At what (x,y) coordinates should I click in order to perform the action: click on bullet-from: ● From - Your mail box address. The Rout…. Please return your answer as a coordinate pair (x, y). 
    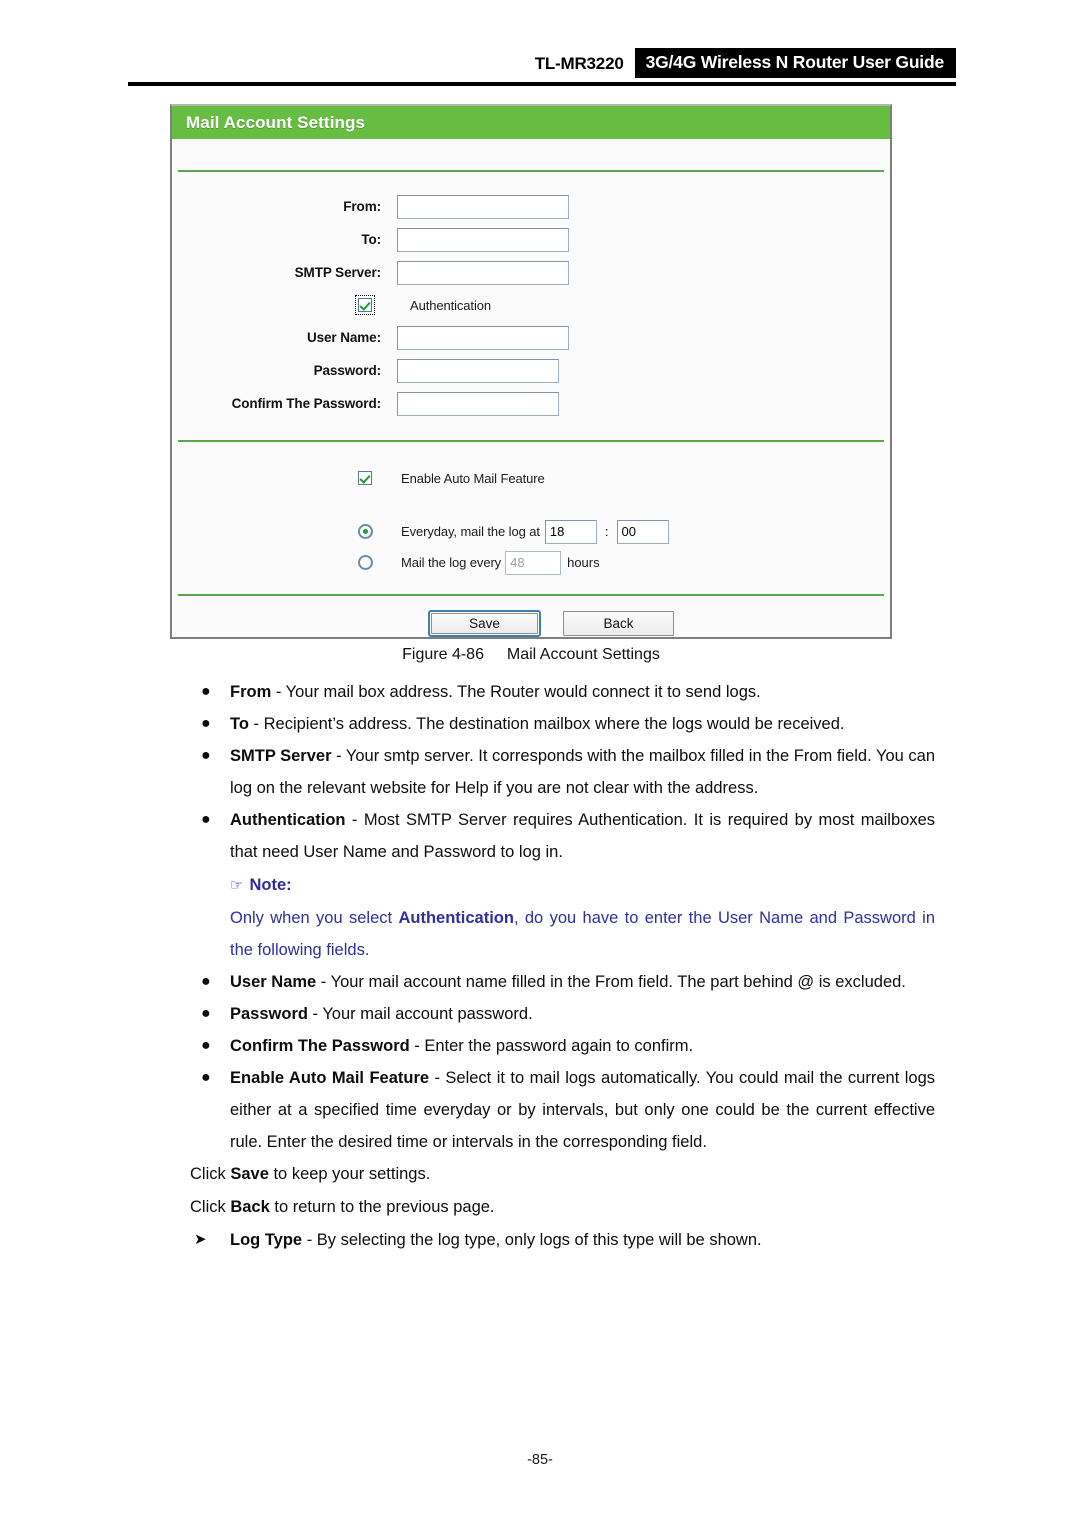
    Looking at the image, I should click on (562, 692).